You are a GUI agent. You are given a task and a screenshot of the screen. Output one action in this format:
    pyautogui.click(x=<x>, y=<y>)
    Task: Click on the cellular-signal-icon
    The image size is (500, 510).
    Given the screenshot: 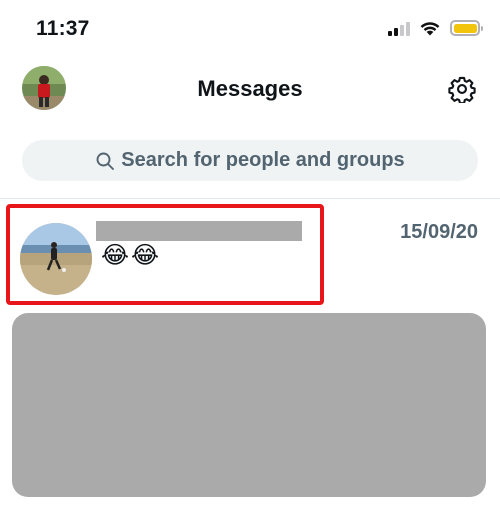 What is the action you would take?
    pyautogui.click(x=399, y=28)
    